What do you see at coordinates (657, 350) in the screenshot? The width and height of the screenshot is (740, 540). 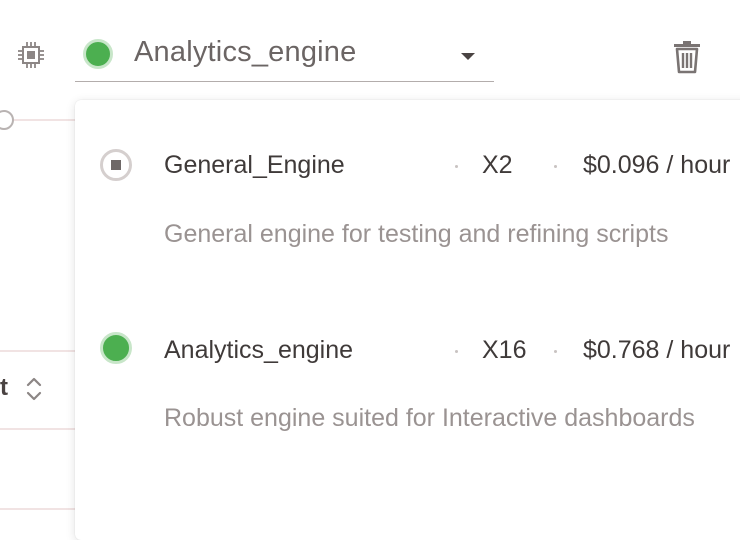 I see `engine-price: $0.768 / hour` at bounding box center [657, 350].